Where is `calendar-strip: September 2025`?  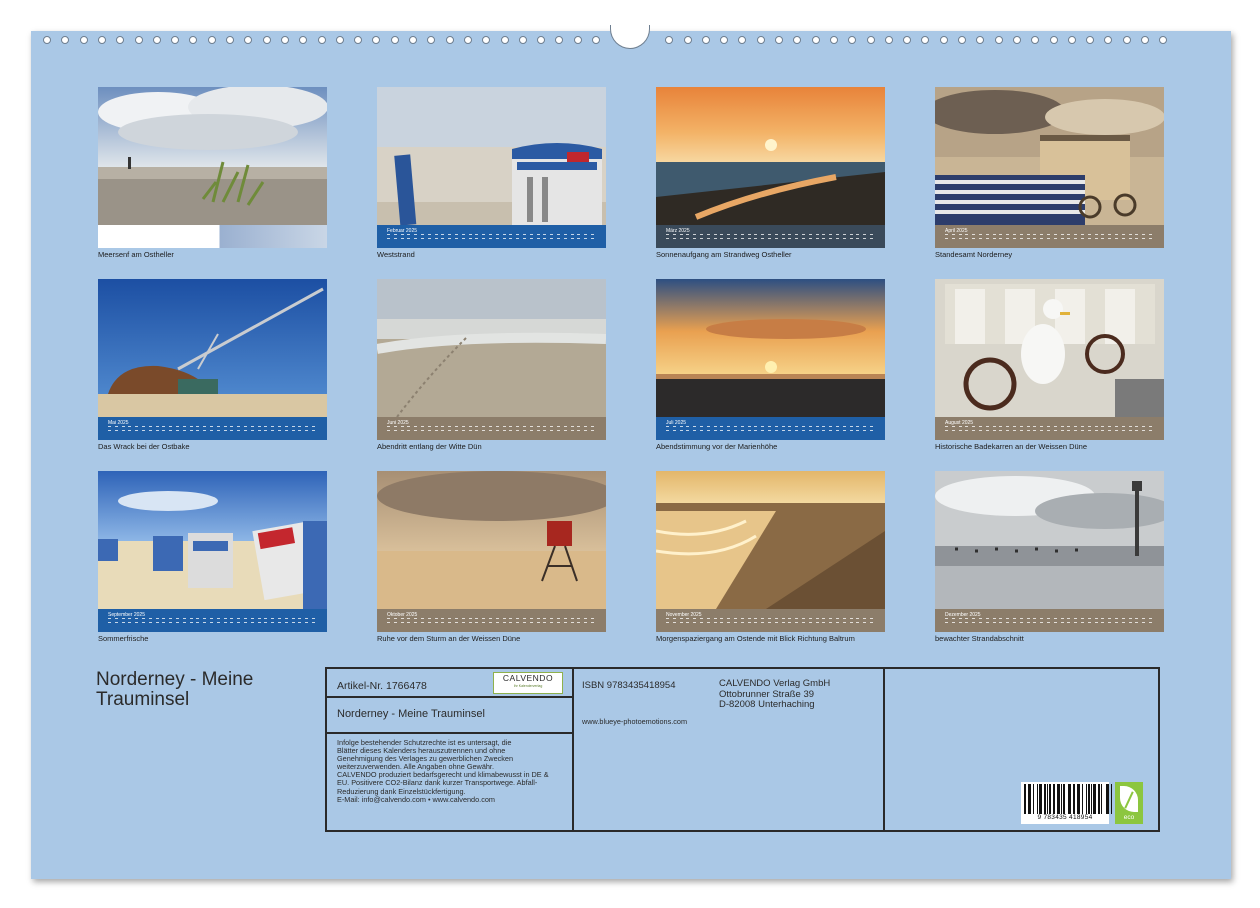
calendar-strip: September 2025 is located at coordinates (212, 620).